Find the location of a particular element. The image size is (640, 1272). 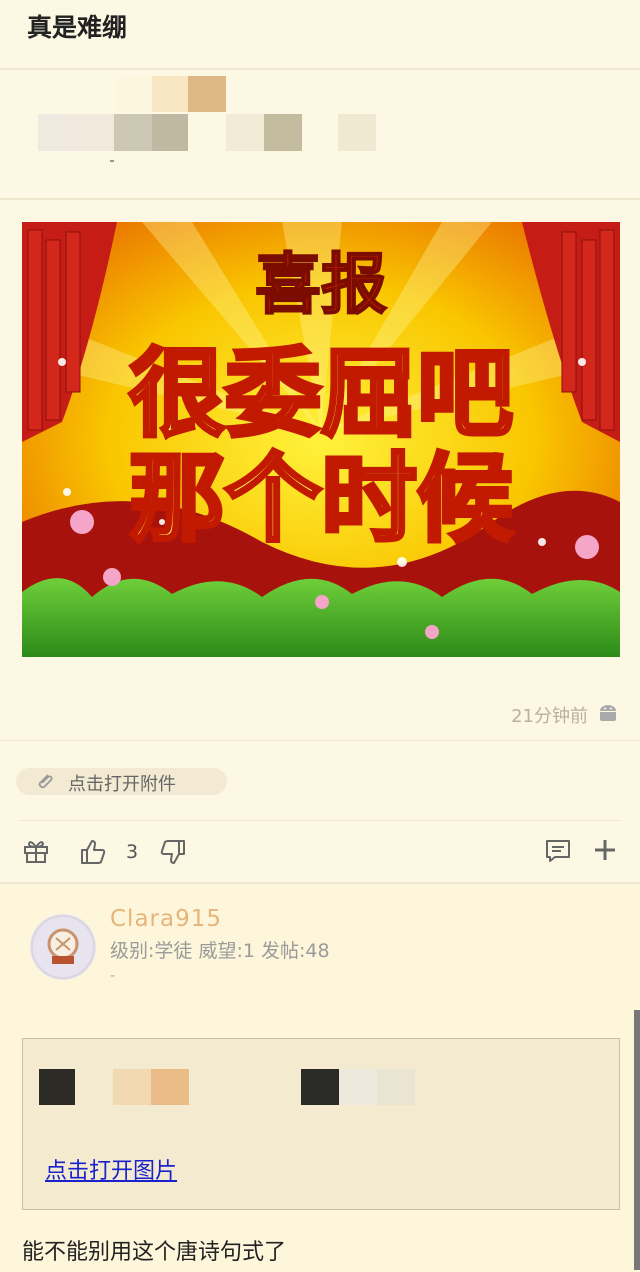

scrollbar is located at coordinates (637, 1140).